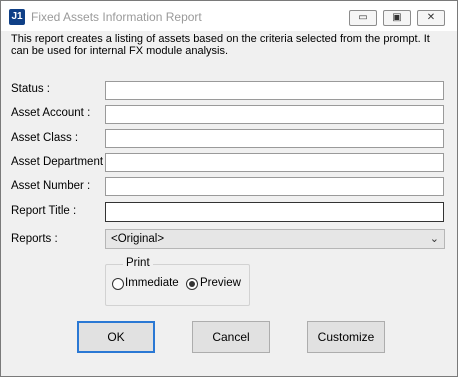  What do you see at coordinates (45, 138) in the screenshot?
I see `asset-class-label: Asset Class :` at bounding box center [45, 138].